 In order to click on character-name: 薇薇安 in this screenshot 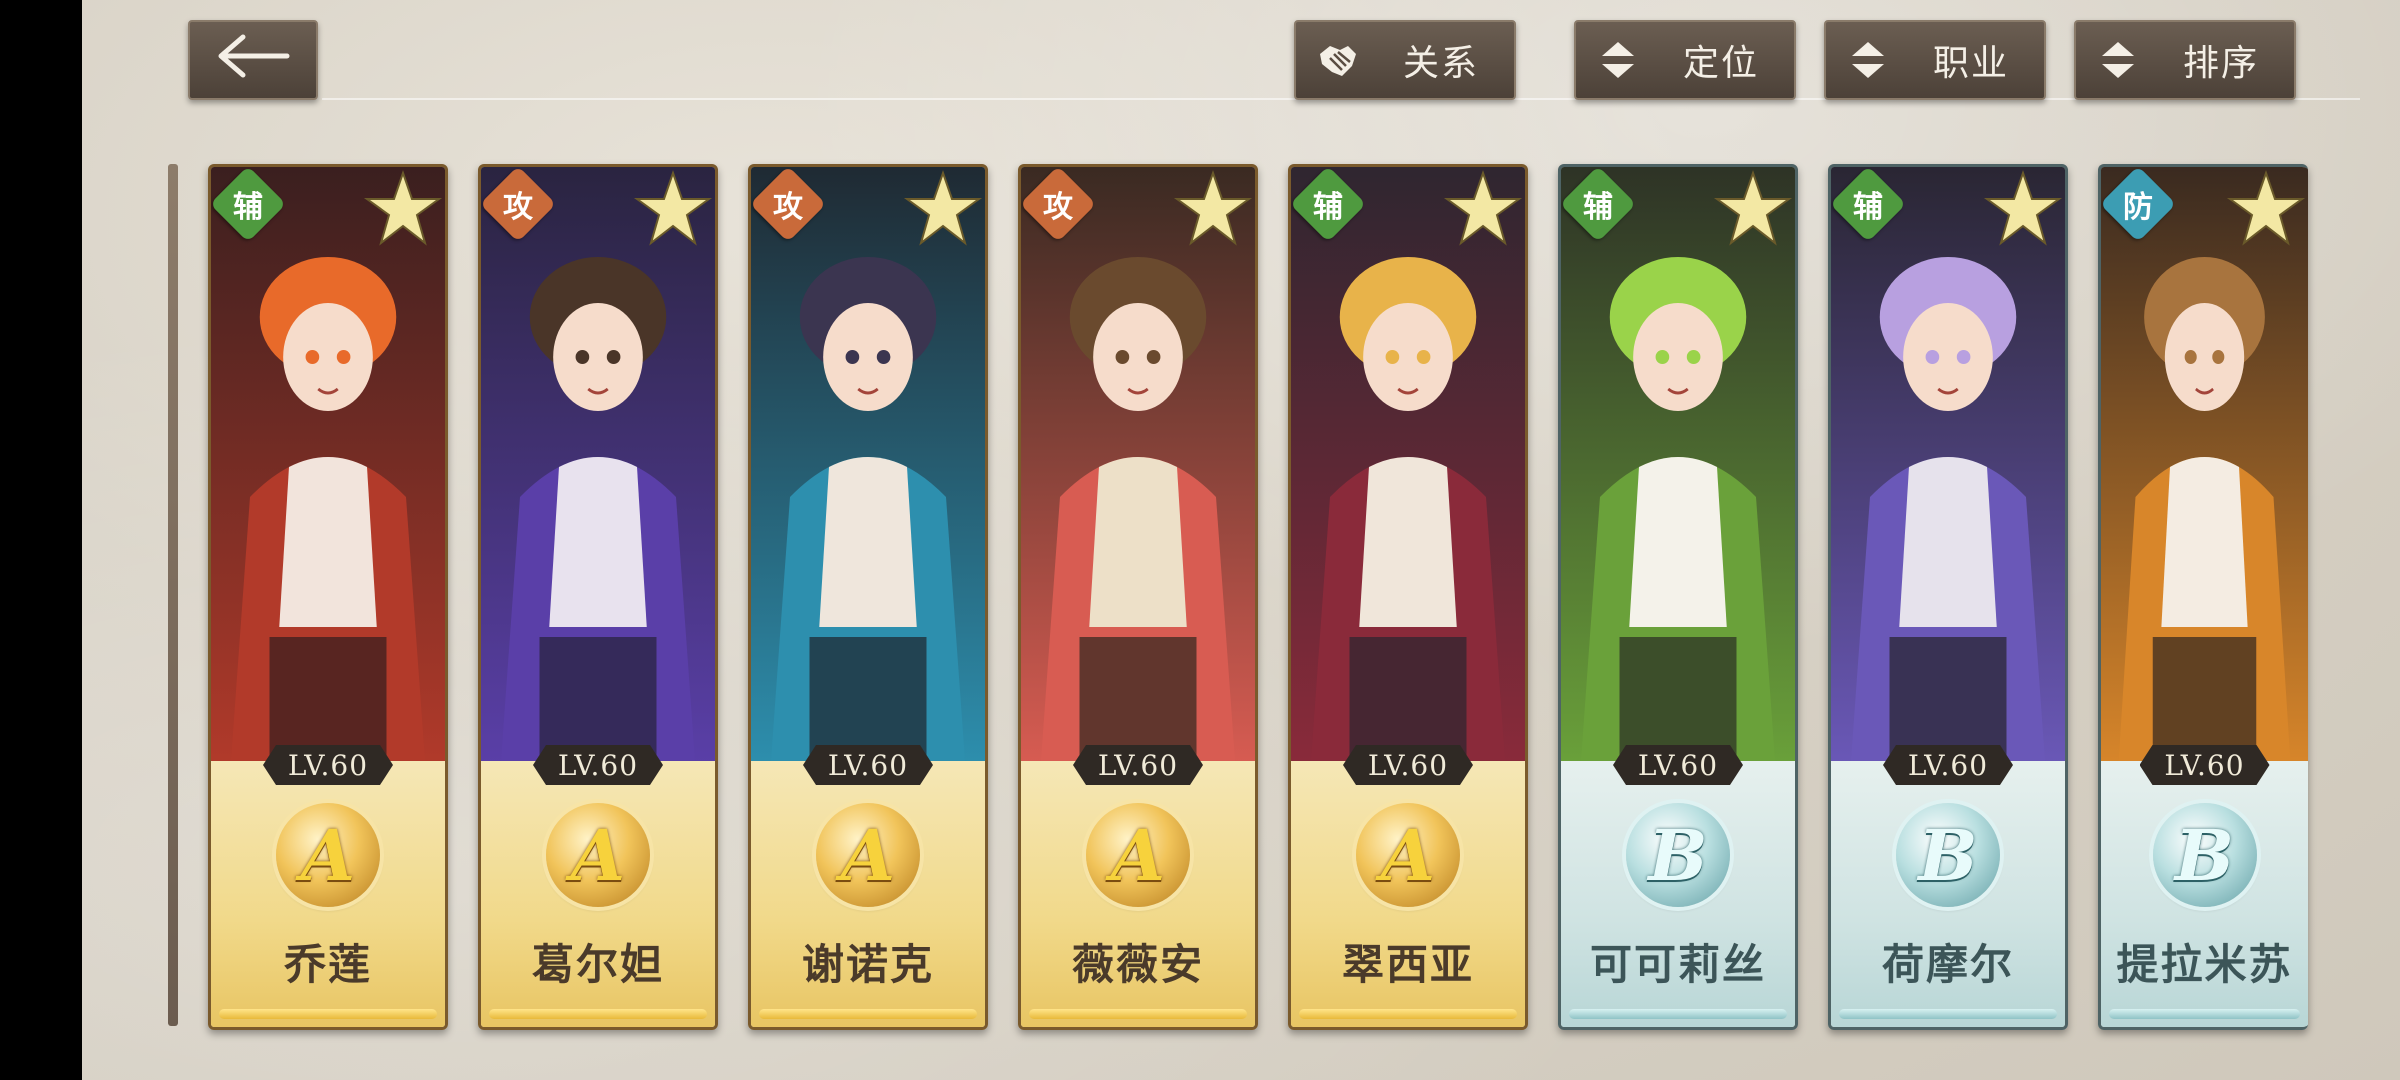, I will do `click(1137, 964)`.